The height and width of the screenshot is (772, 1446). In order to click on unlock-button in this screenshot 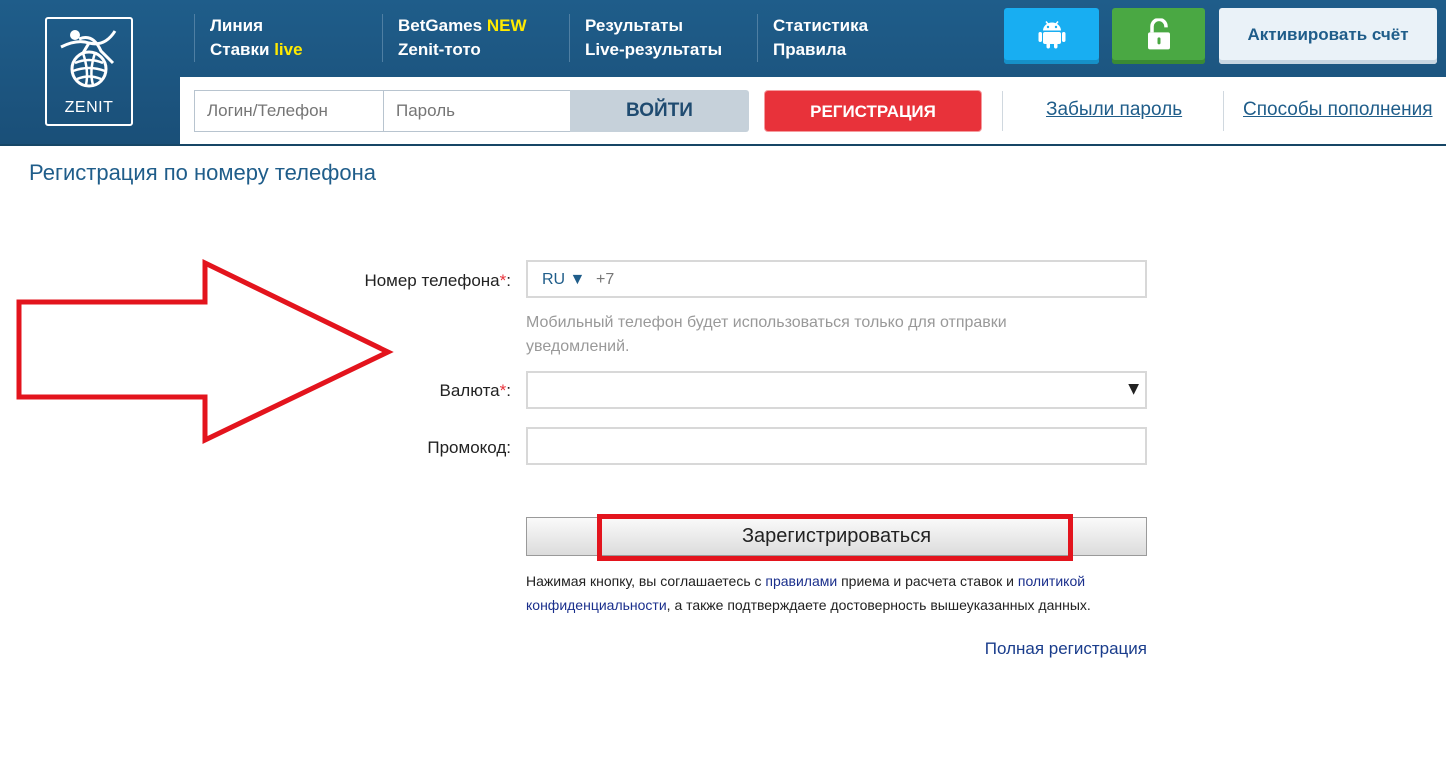, I will do `click(1158, 36)`.